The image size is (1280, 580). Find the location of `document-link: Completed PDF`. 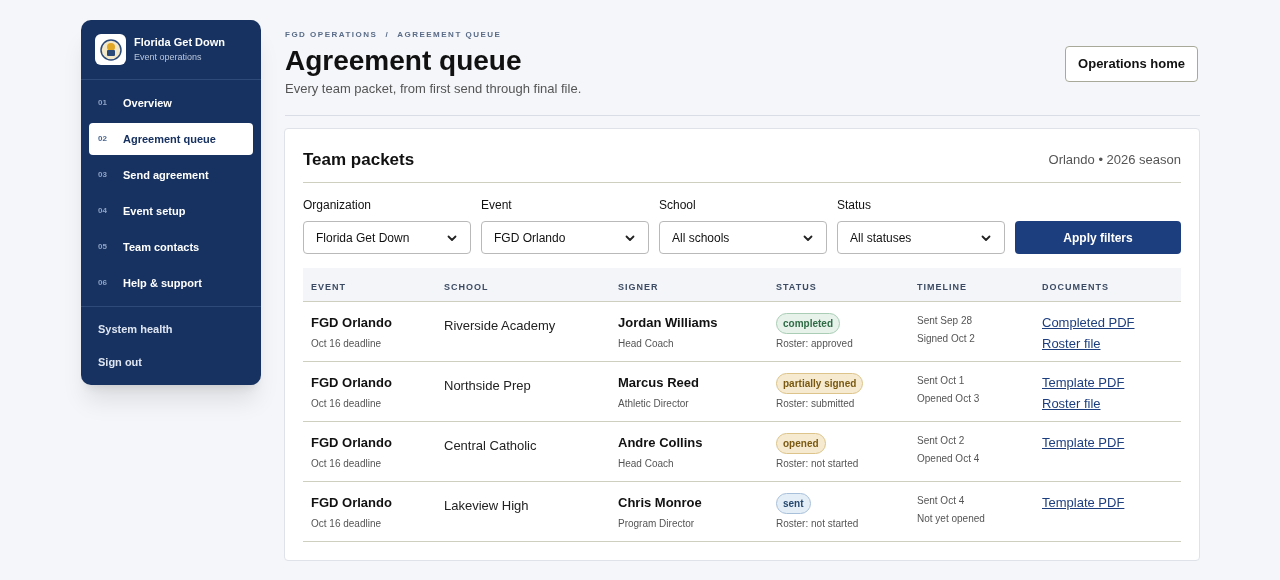

document-link: Completed PDF is located at coordinates (1088, 323).